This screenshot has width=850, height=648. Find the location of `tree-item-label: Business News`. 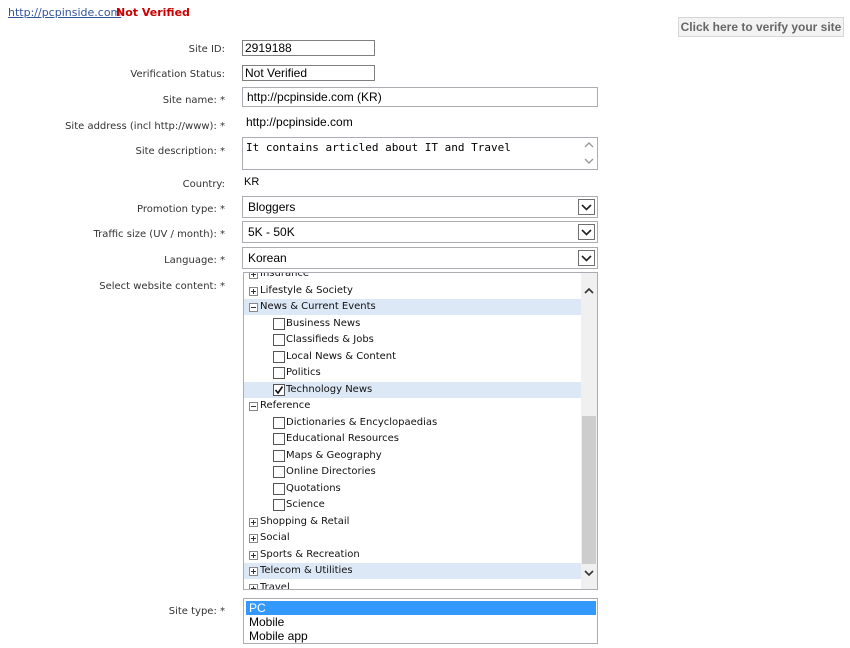

tree-item-label: Business News is located at coordinates (323, 323).